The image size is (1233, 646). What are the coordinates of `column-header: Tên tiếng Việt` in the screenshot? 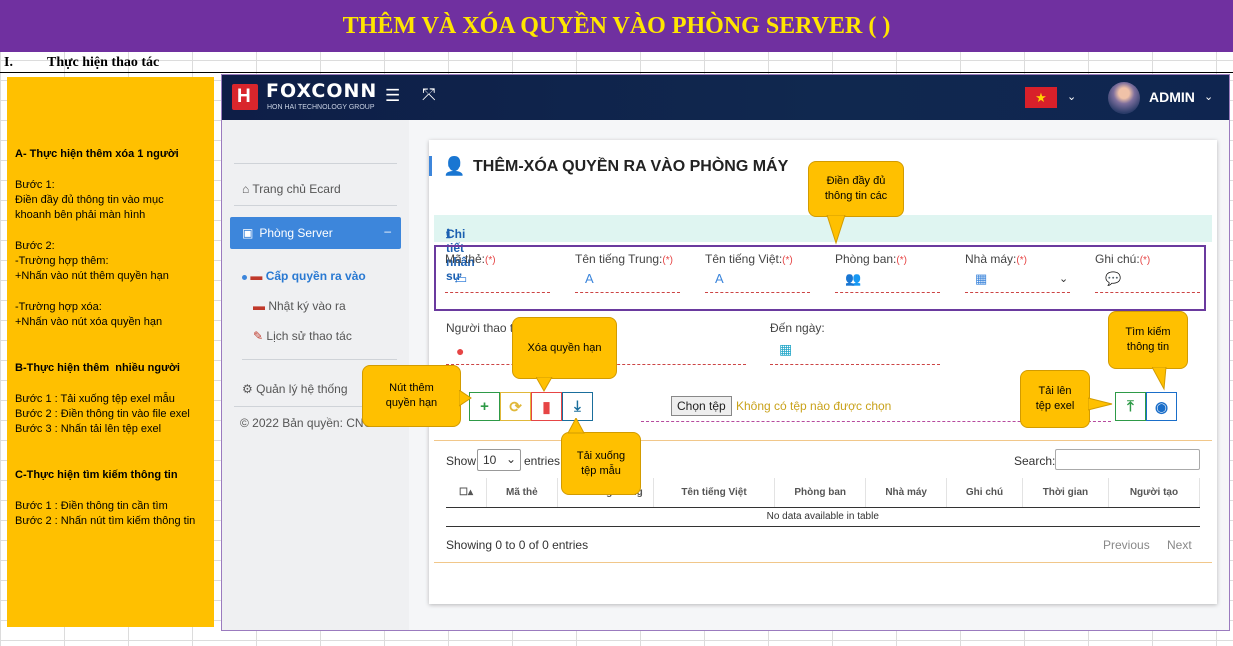 It's located at (714, 493).